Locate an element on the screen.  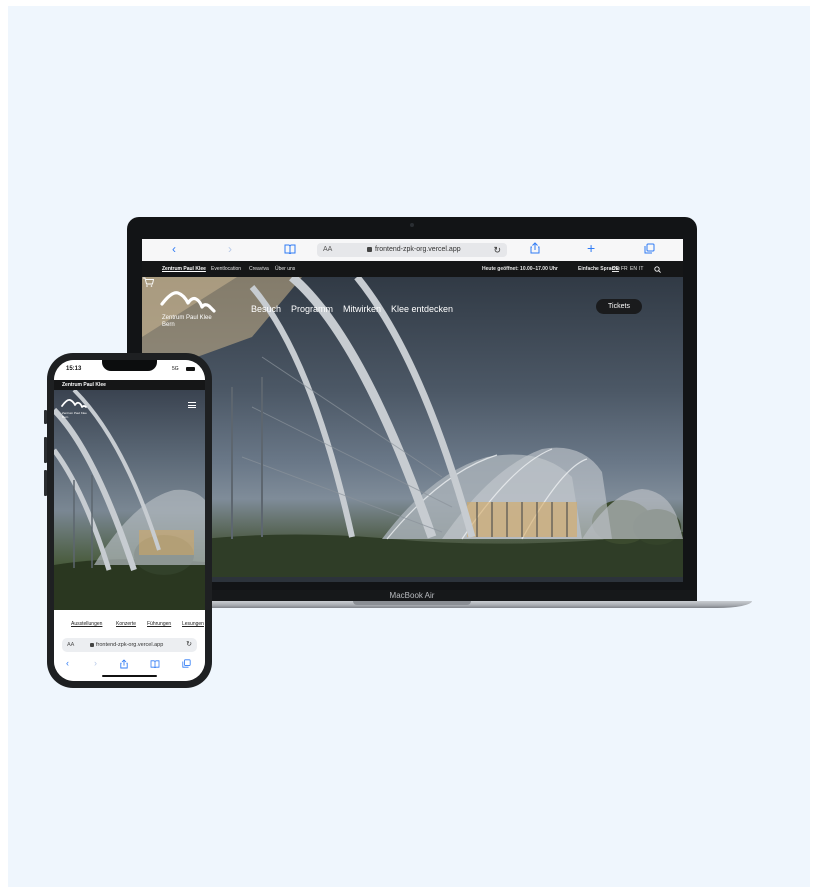
lock-icon is located at coordinates (369, 249).